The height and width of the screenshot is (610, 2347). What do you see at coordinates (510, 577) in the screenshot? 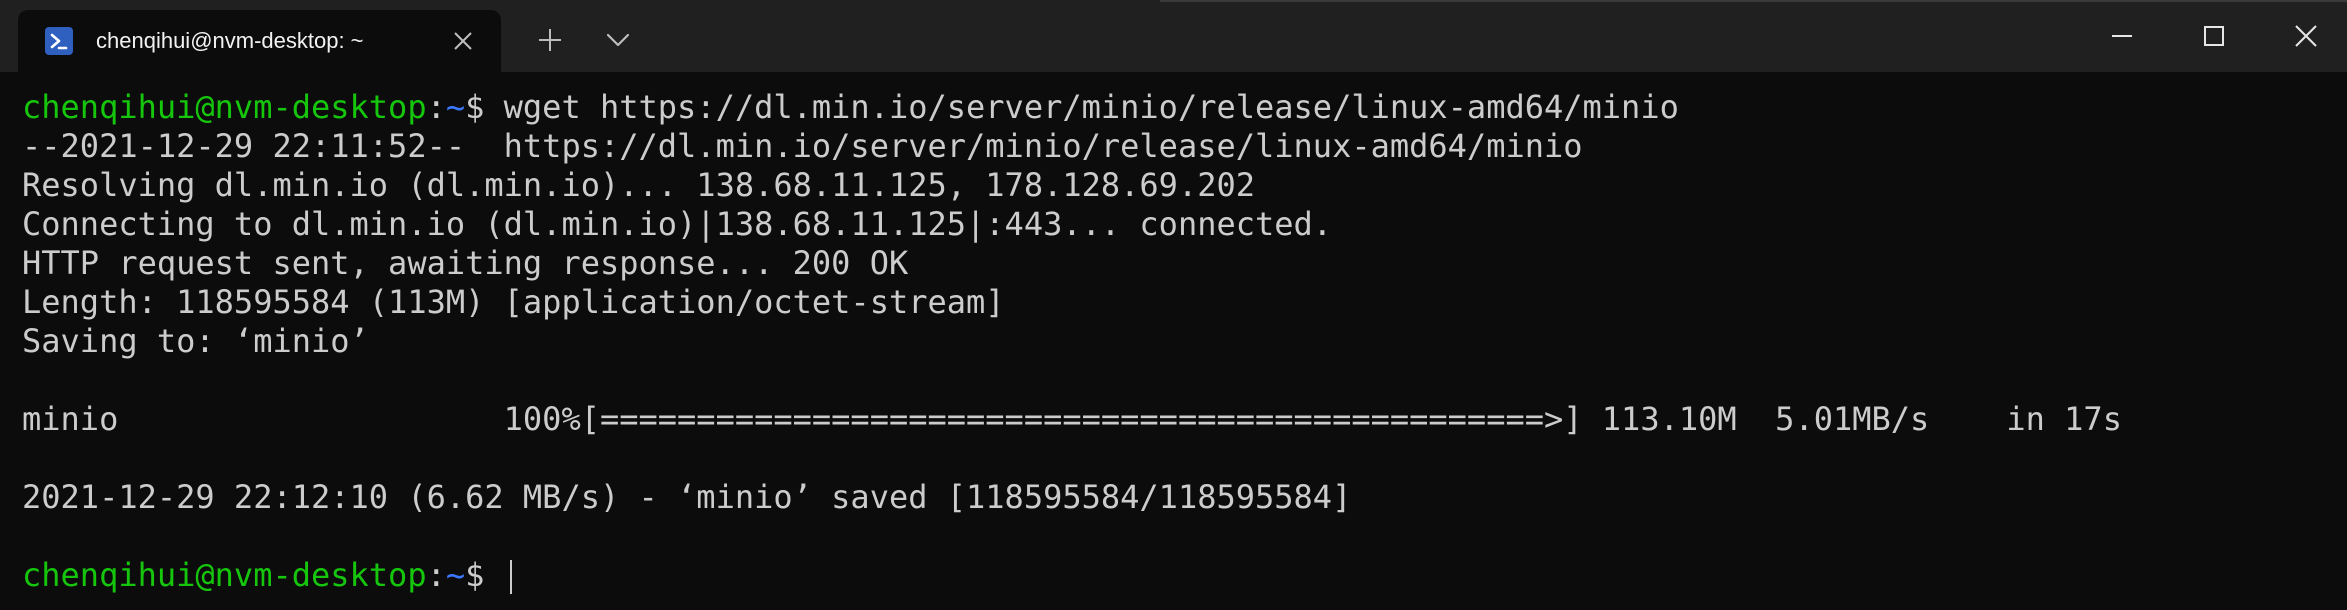
I see `text-cursor` at bounding box center [510, 577].